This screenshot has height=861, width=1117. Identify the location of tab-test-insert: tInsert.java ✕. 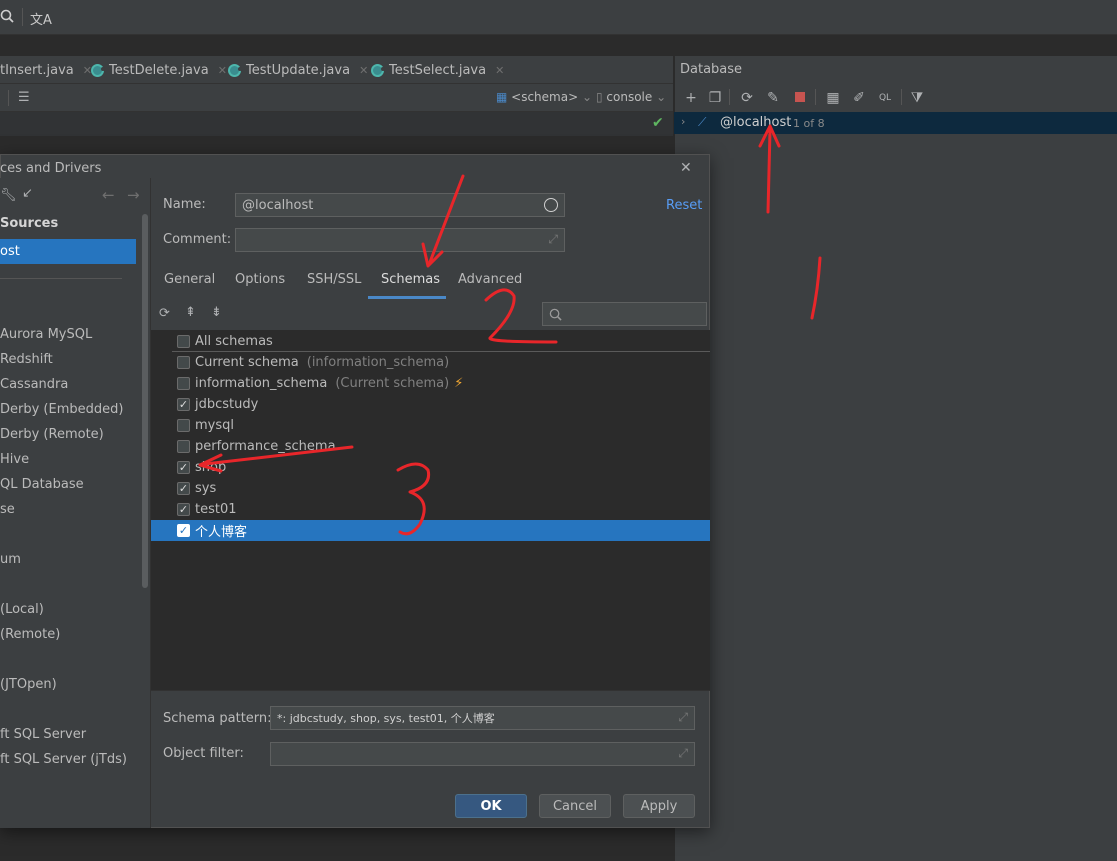
(46, 70).